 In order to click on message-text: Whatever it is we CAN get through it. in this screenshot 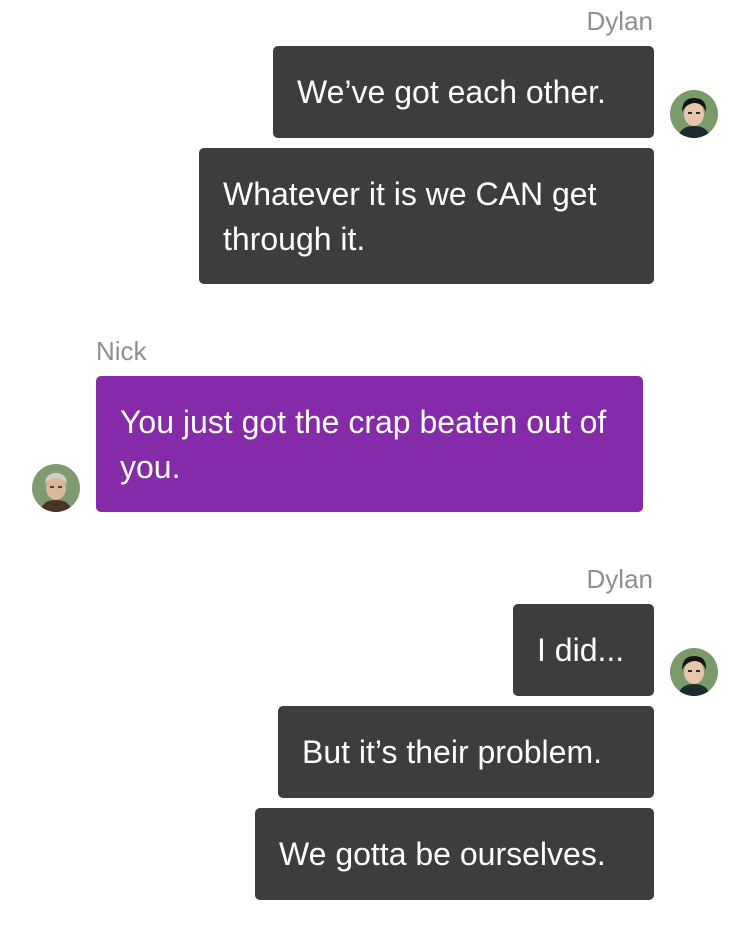, I will do `click(410, 216)`.